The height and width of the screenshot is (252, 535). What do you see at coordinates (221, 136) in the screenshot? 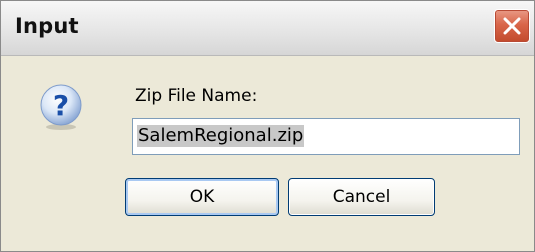
I see `zip-file-name-value: SalemRegional.zip` at bounding box center [221, 136].